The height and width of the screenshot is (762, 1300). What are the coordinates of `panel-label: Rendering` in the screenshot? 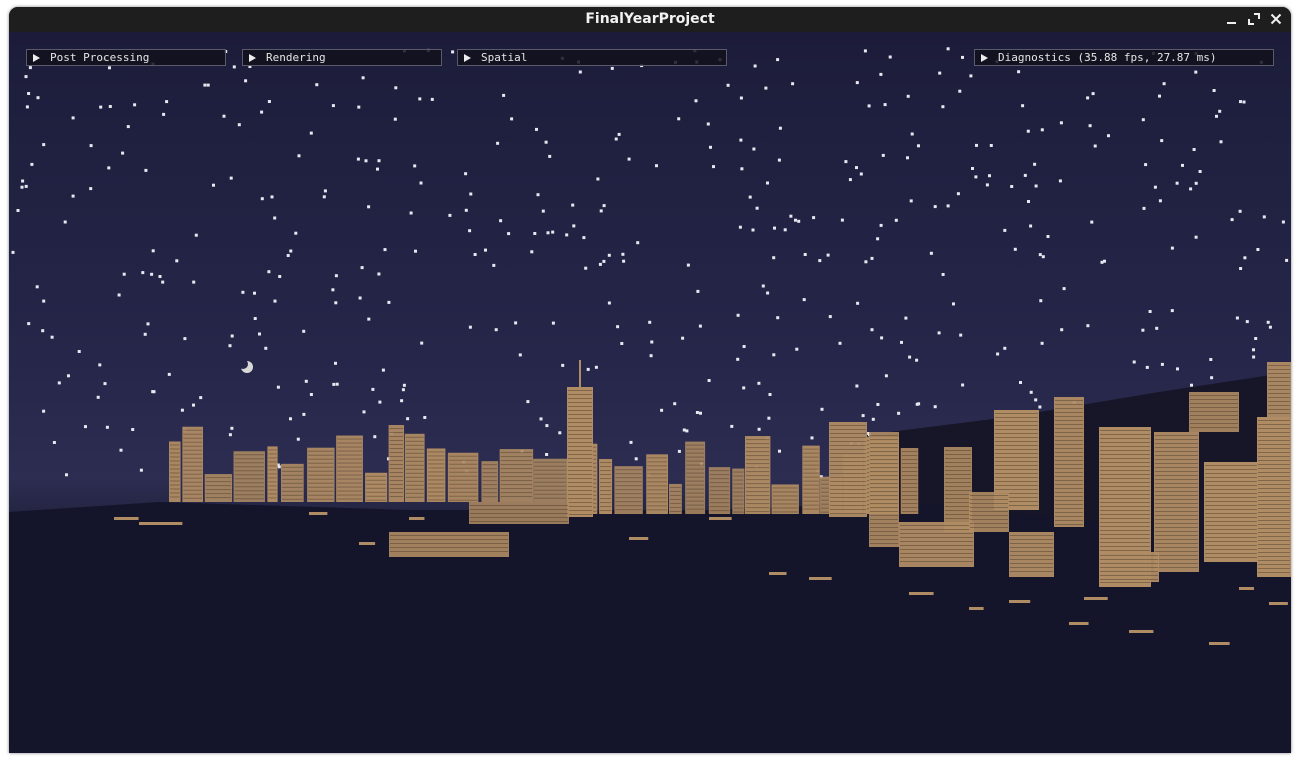 It's located at (296, 57).